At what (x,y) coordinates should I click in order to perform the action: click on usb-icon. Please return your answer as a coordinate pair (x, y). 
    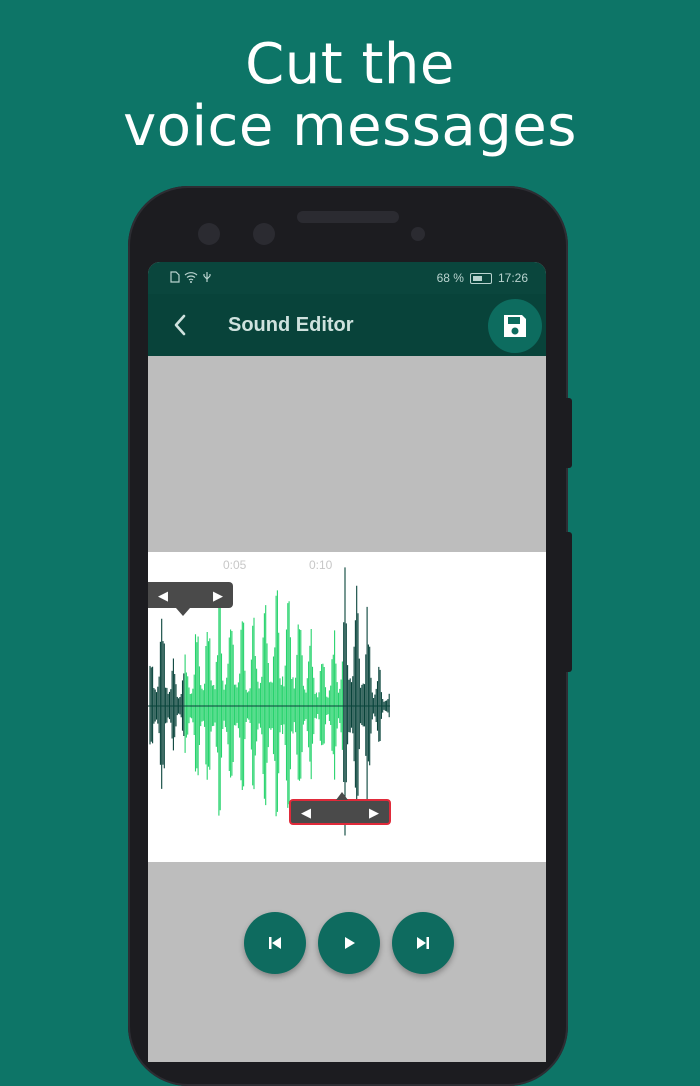
    Looking at the image, I should click on (207, 277).